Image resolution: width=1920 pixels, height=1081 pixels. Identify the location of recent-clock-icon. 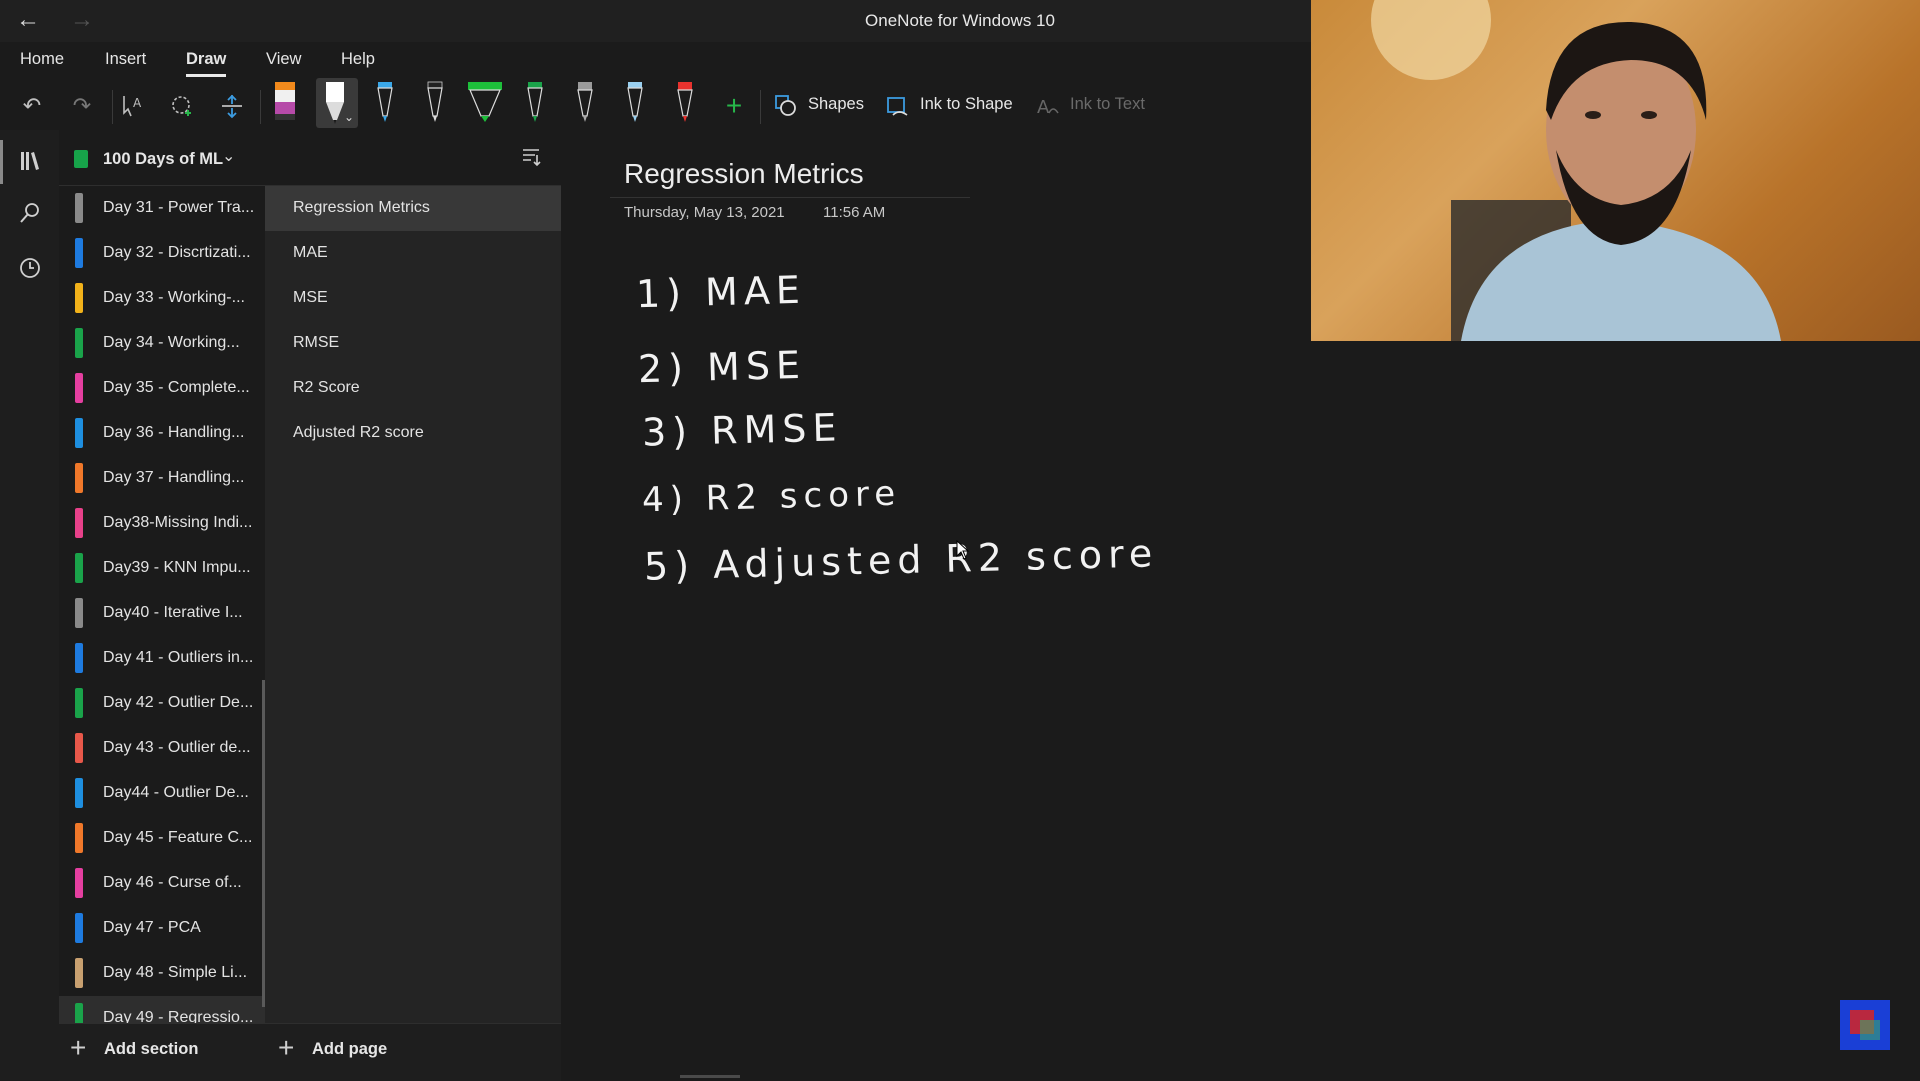
(30, 268).